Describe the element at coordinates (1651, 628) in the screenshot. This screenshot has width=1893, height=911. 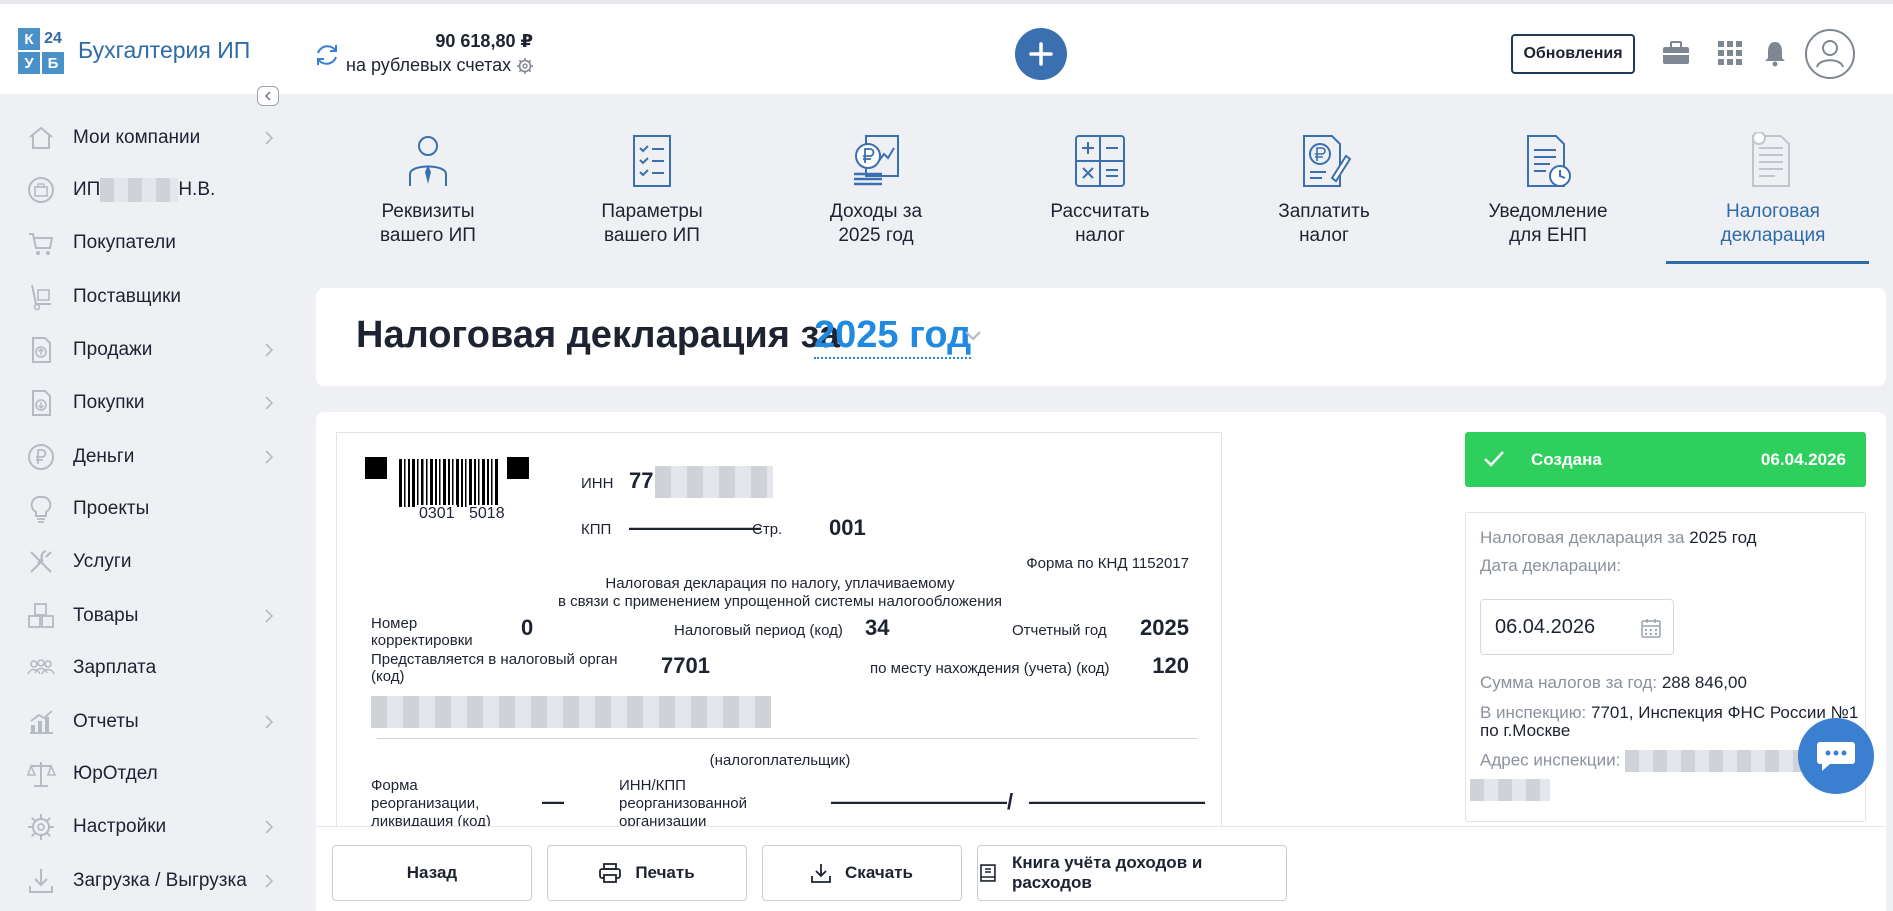
I see `calendar-icon` at that location.